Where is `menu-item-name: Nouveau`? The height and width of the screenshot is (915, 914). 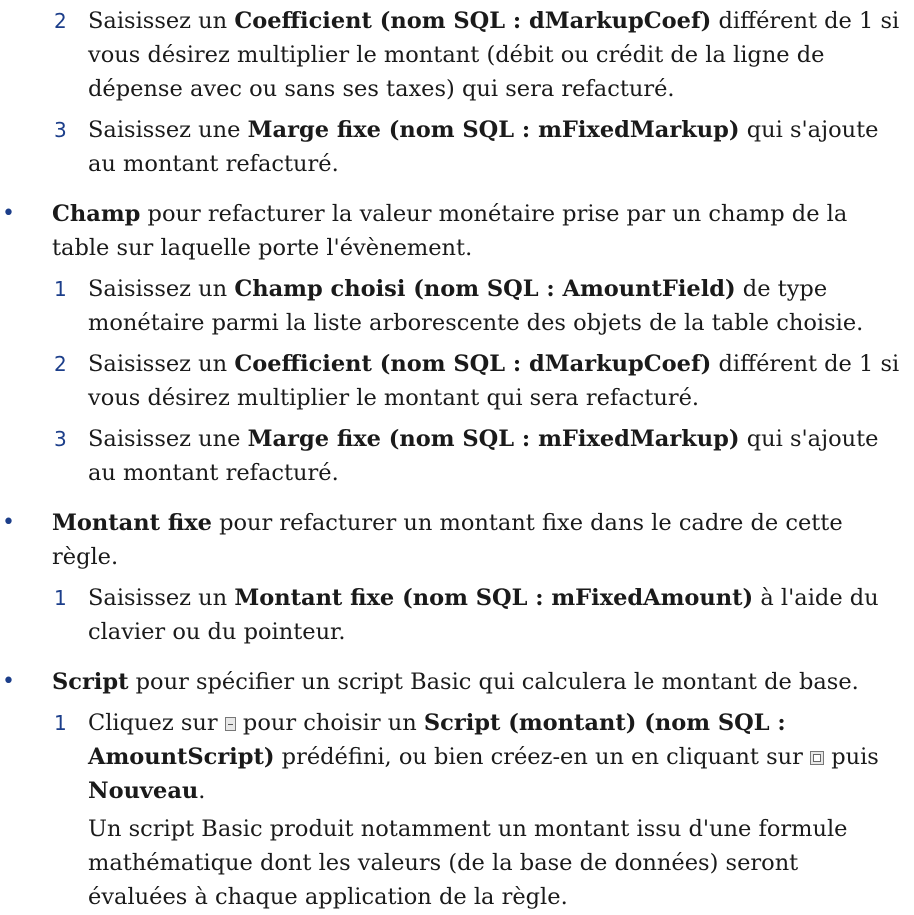 menu-item-name: Nouveau is located at coordinates (143, 791).